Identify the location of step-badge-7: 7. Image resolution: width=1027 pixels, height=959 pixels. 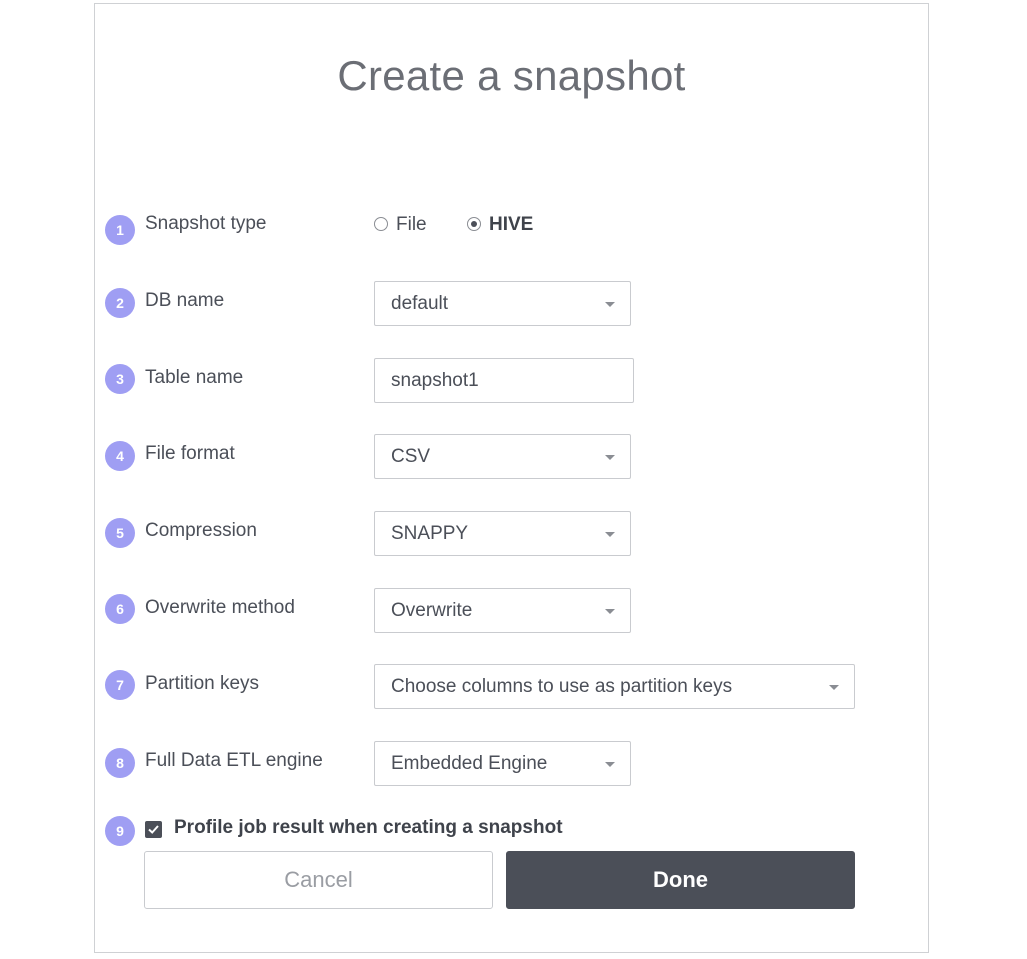
(120, 685).